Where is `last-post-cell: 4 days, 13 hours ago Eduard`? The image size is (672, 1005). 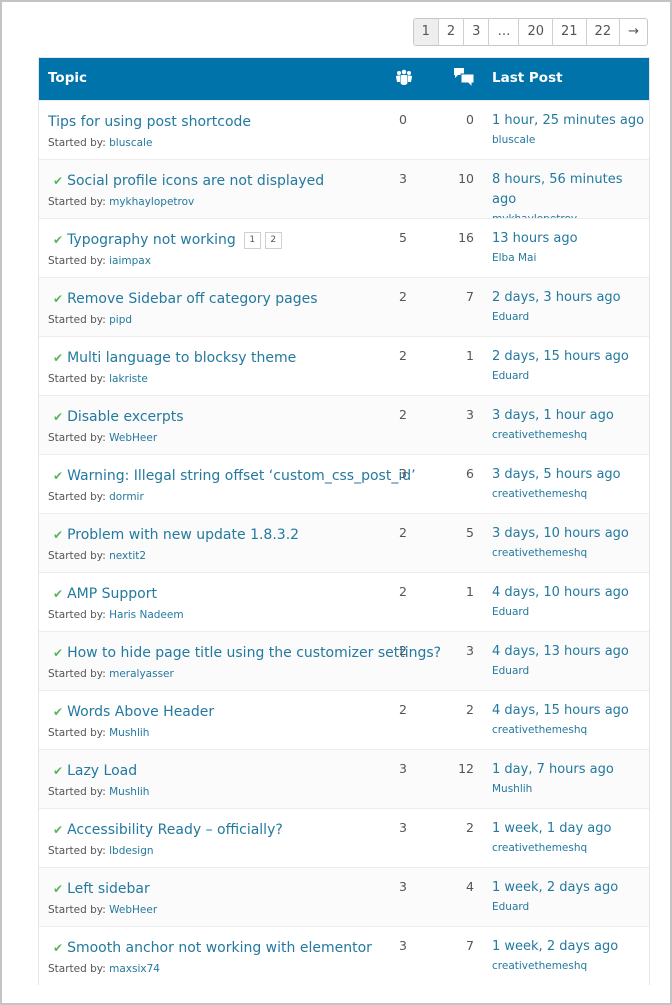
last-post-cell: 4 days, 13 hours ago Eduard is located at coordinates (560, 659).